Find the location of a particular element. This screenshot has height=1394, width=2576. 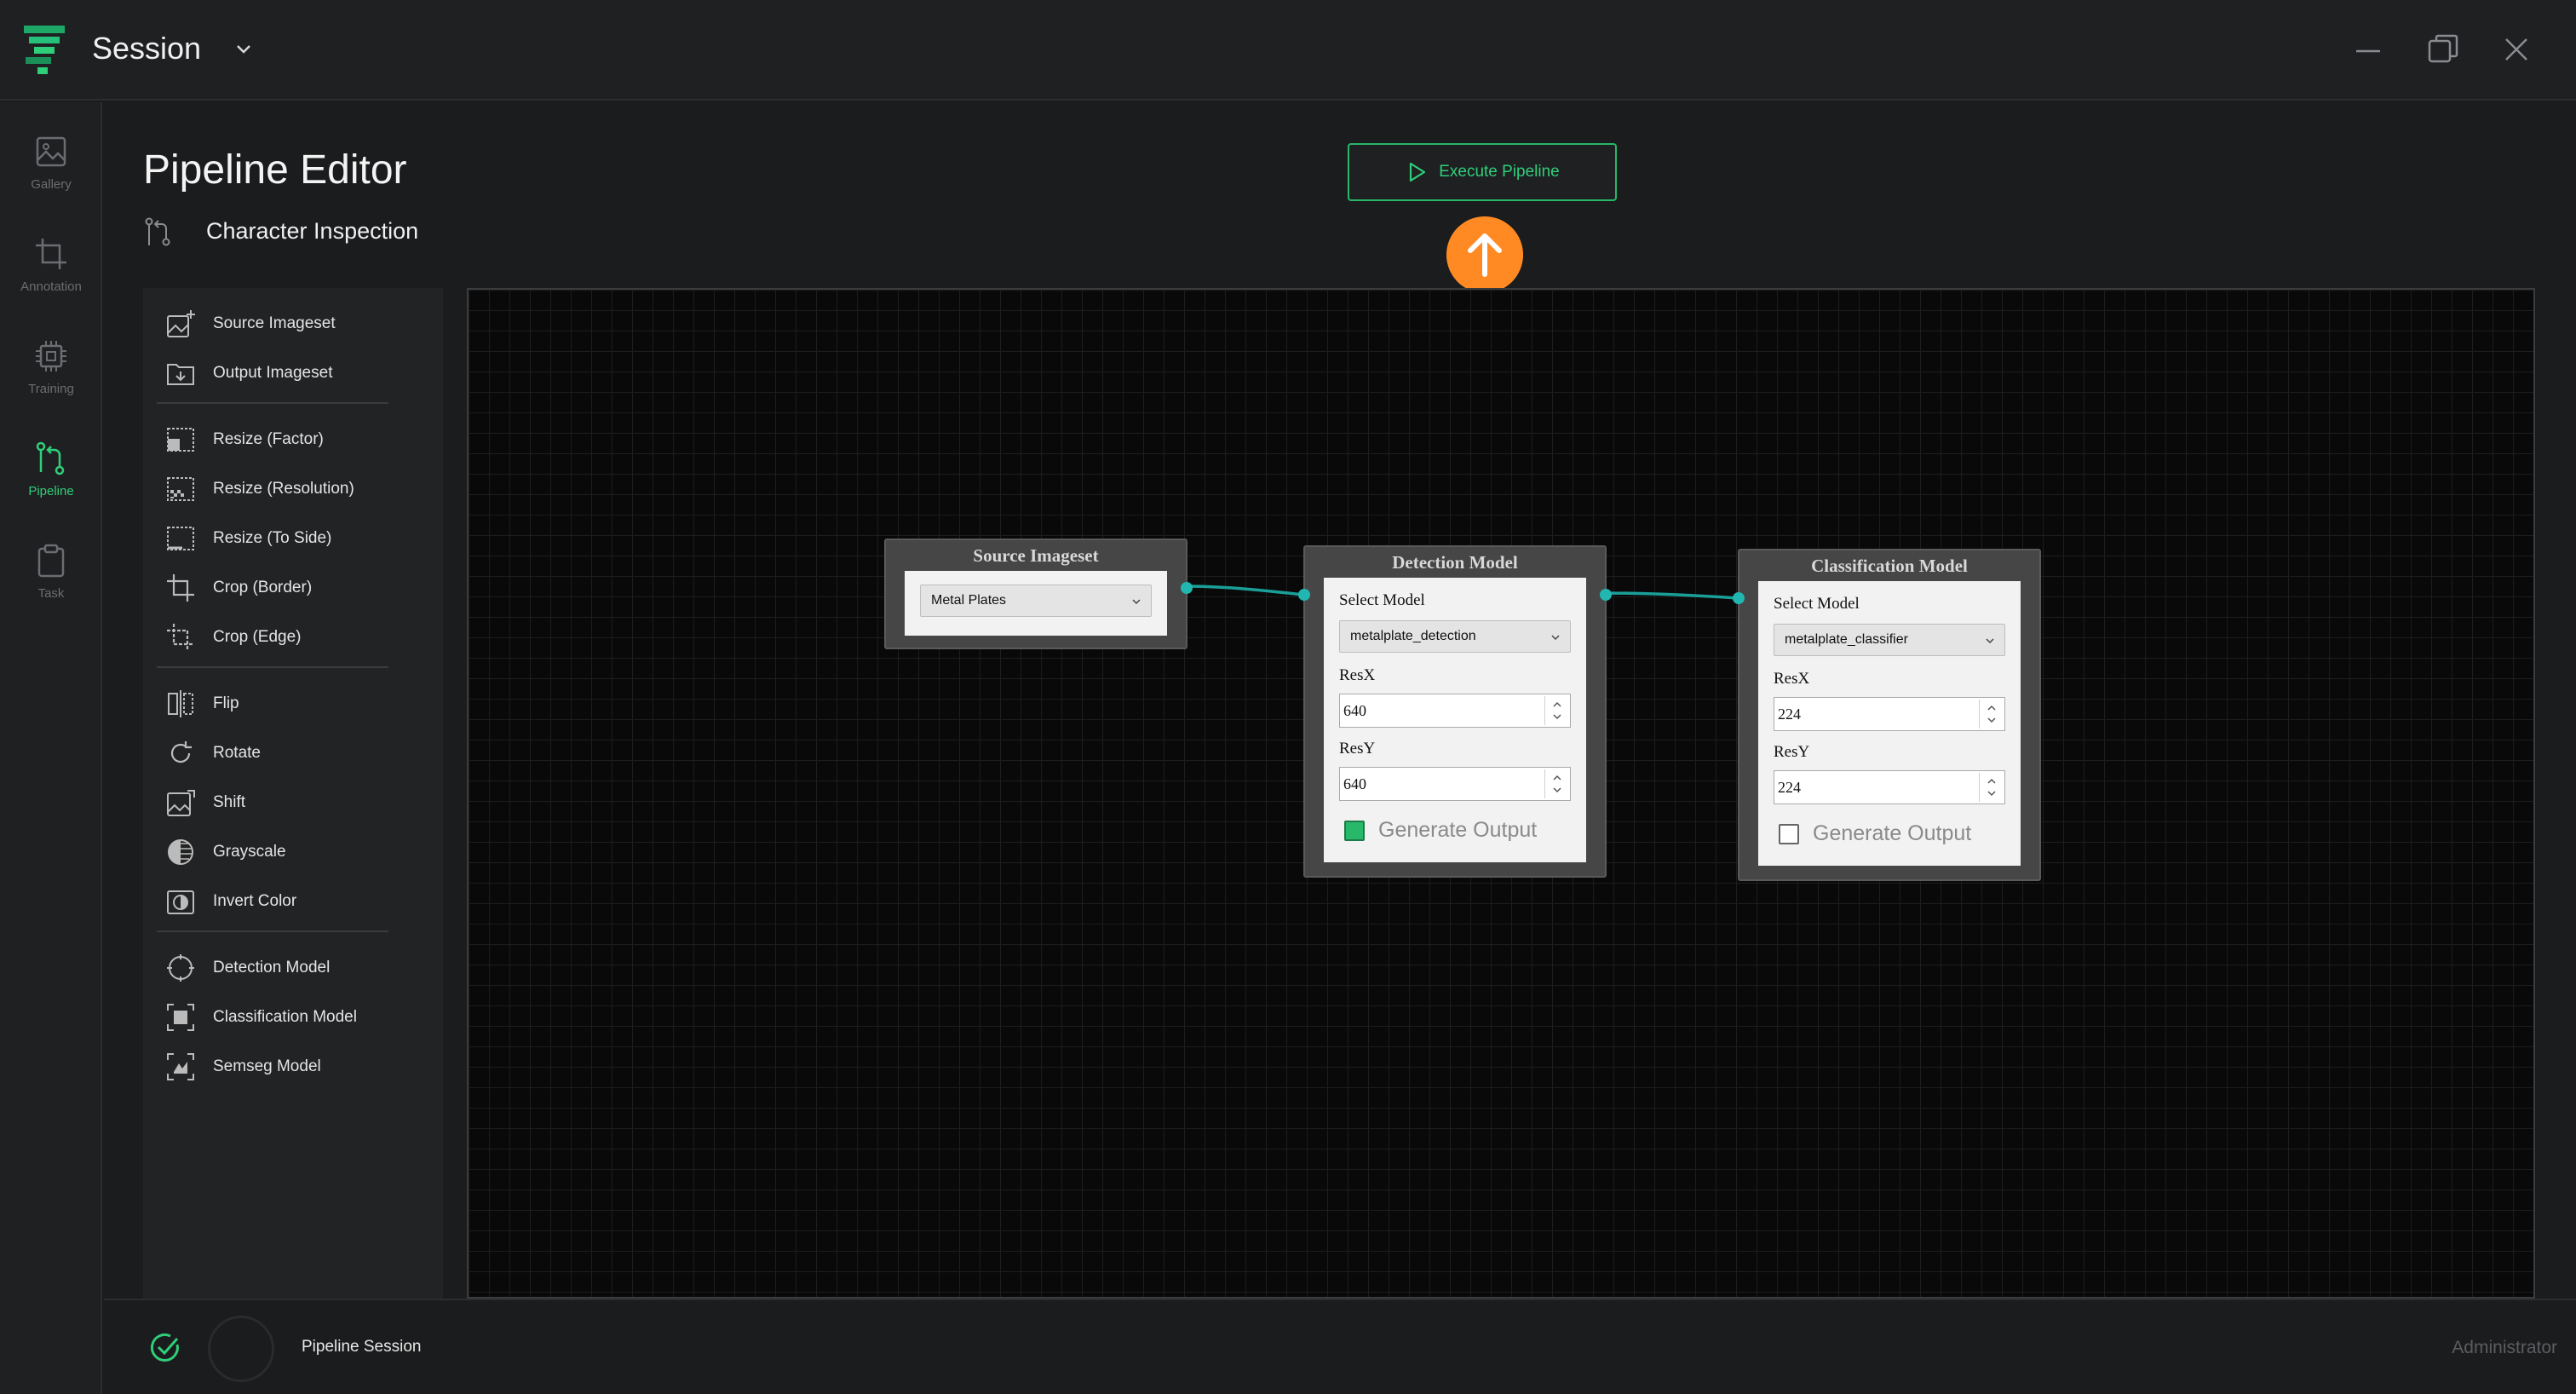

palette-item-invert-color: Invert Color is located at coordinates (293, 901).